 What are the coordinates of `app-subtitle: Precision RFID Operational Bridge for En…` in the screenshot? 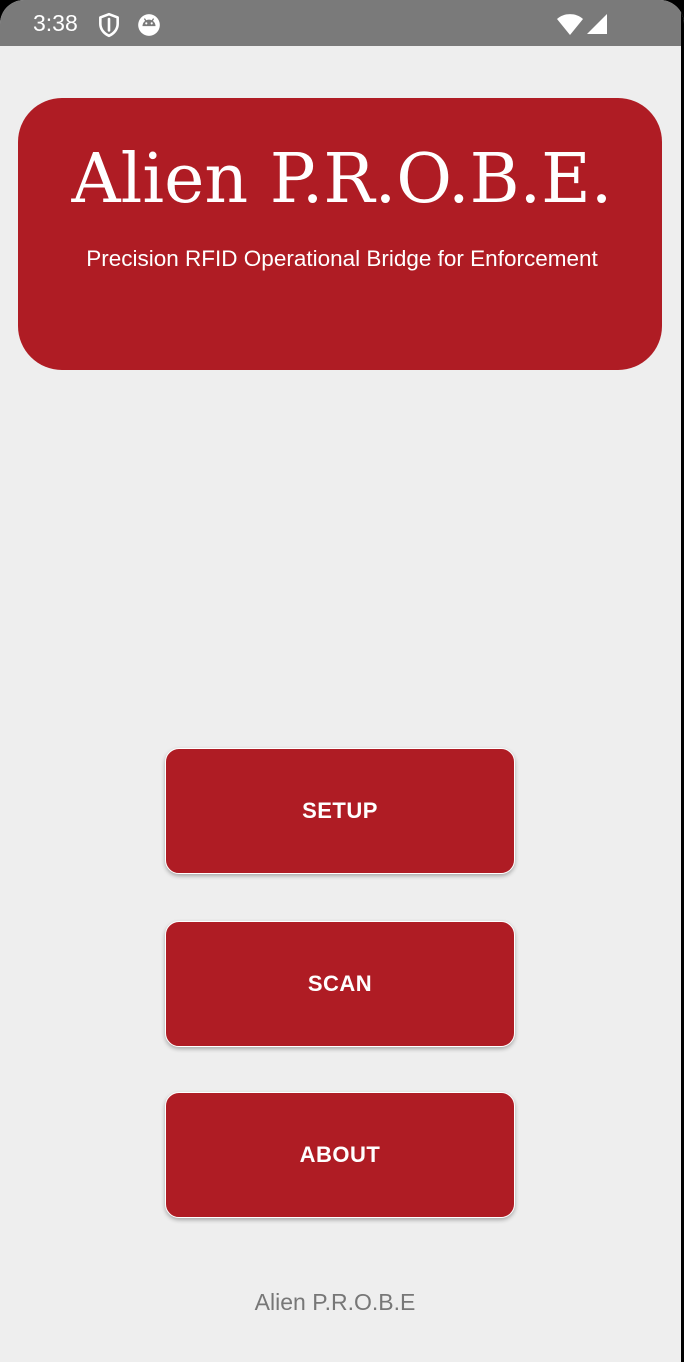 It's located at (342, 258).